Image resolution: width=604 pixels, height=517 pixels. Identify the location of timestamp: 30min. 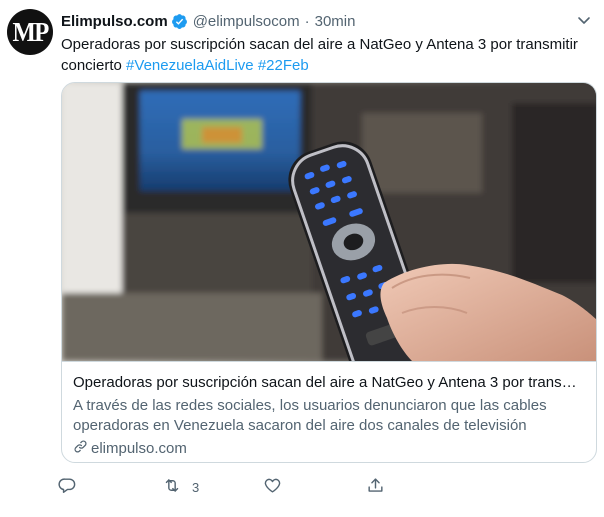
(335, 21).